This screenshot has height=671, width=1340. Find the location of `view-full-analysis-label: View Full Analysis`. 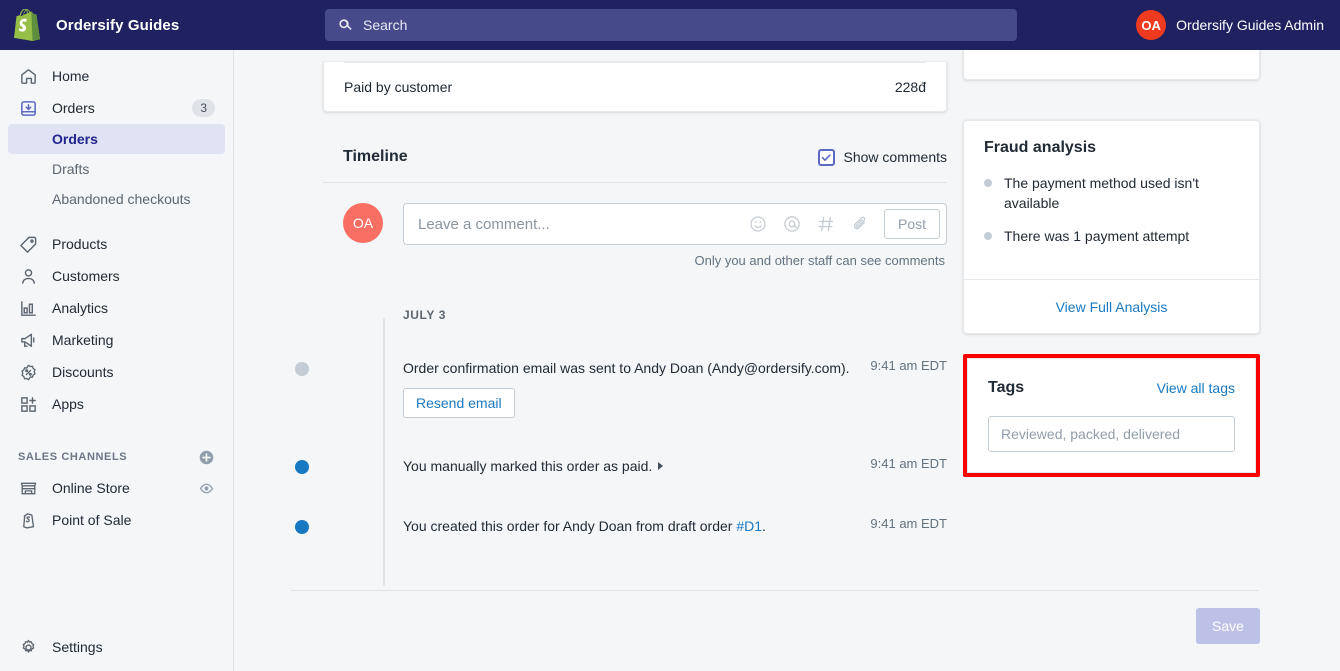

view-full-analysis-label: View Full Analysis is located at coordinates (1111, 306).